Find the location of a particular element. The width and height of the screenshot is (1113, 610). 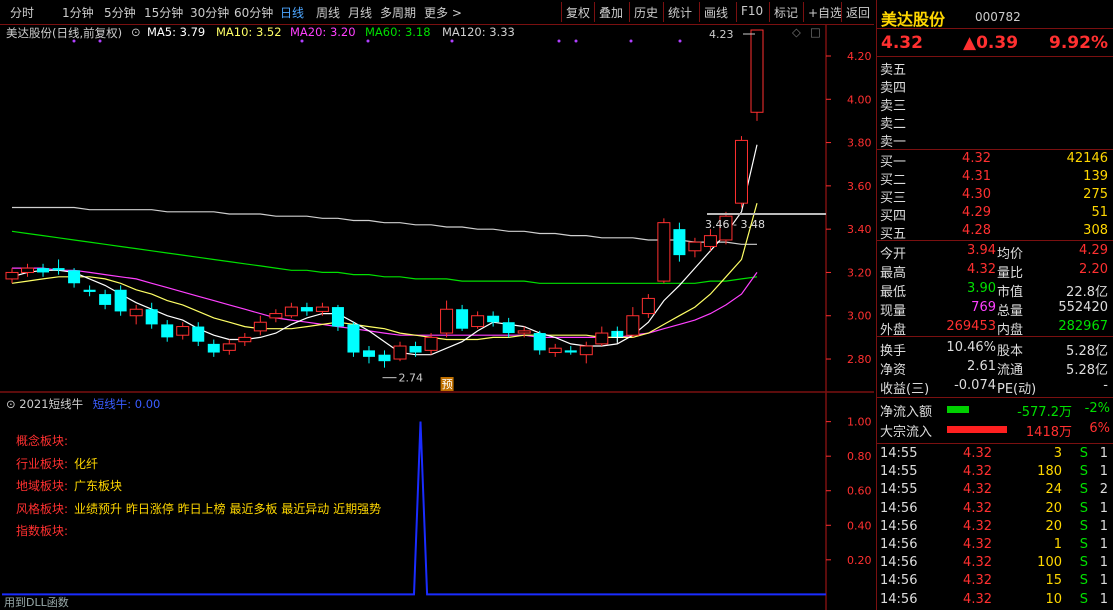

stat-value: 3.94 is located at coordinates (981, 250).